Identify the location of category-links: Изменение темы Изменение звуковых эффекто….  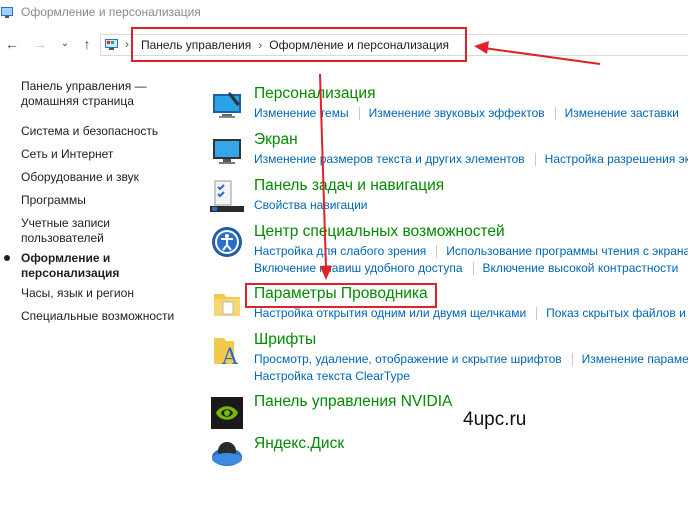
(466, 113).